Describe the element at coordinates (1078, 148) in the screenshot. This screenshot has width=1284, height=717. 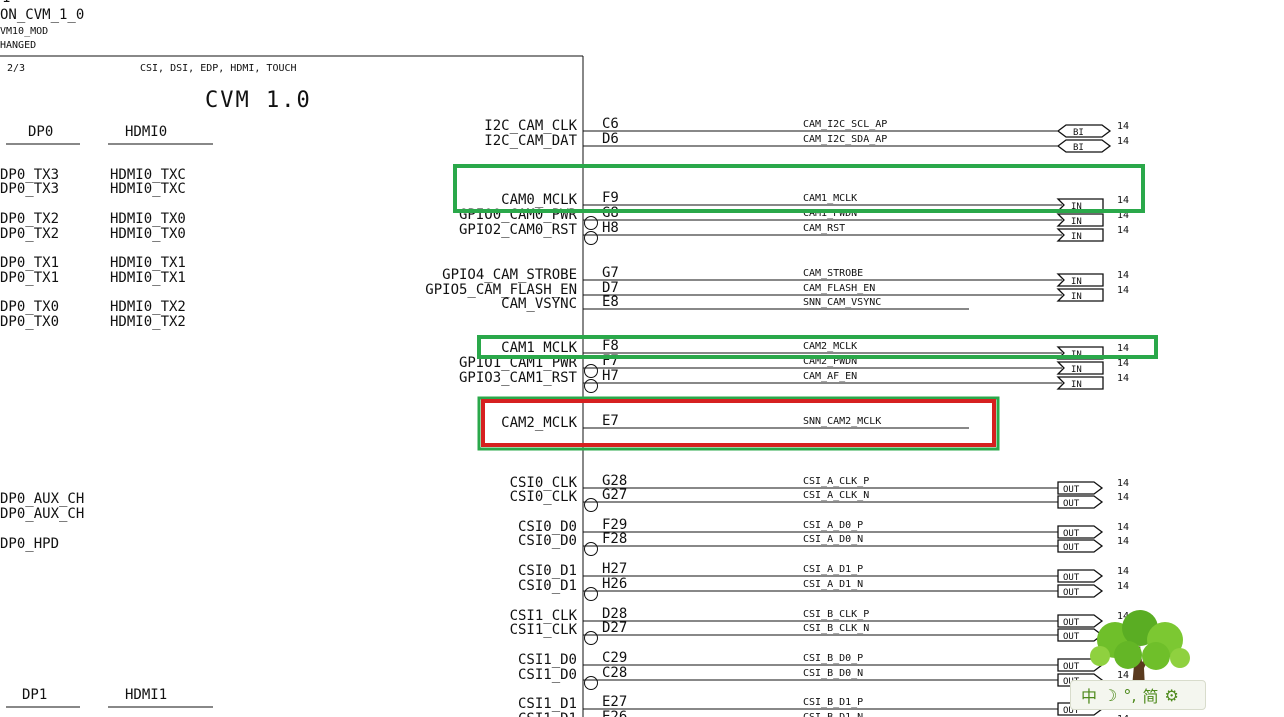
I see `port-direction-label: BI` at that location.